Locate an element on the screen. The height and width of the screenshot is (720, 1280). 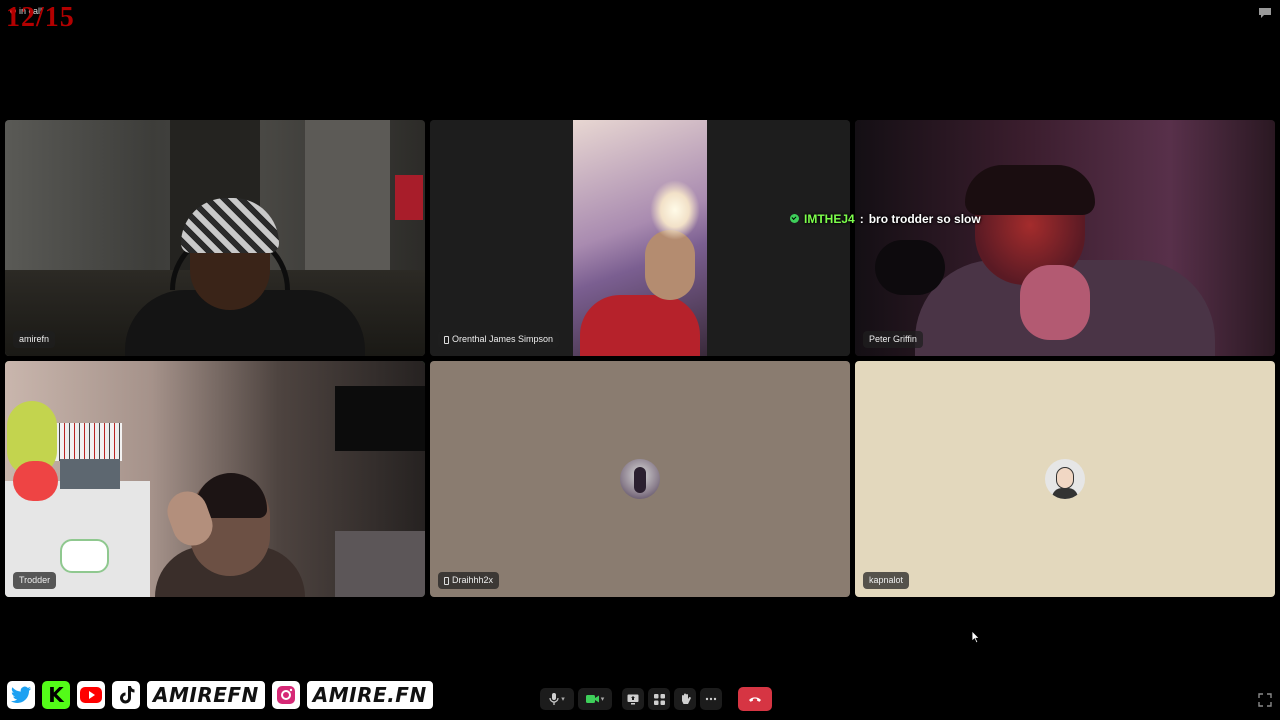
screen-share-button is located at coordinates (633, 699).